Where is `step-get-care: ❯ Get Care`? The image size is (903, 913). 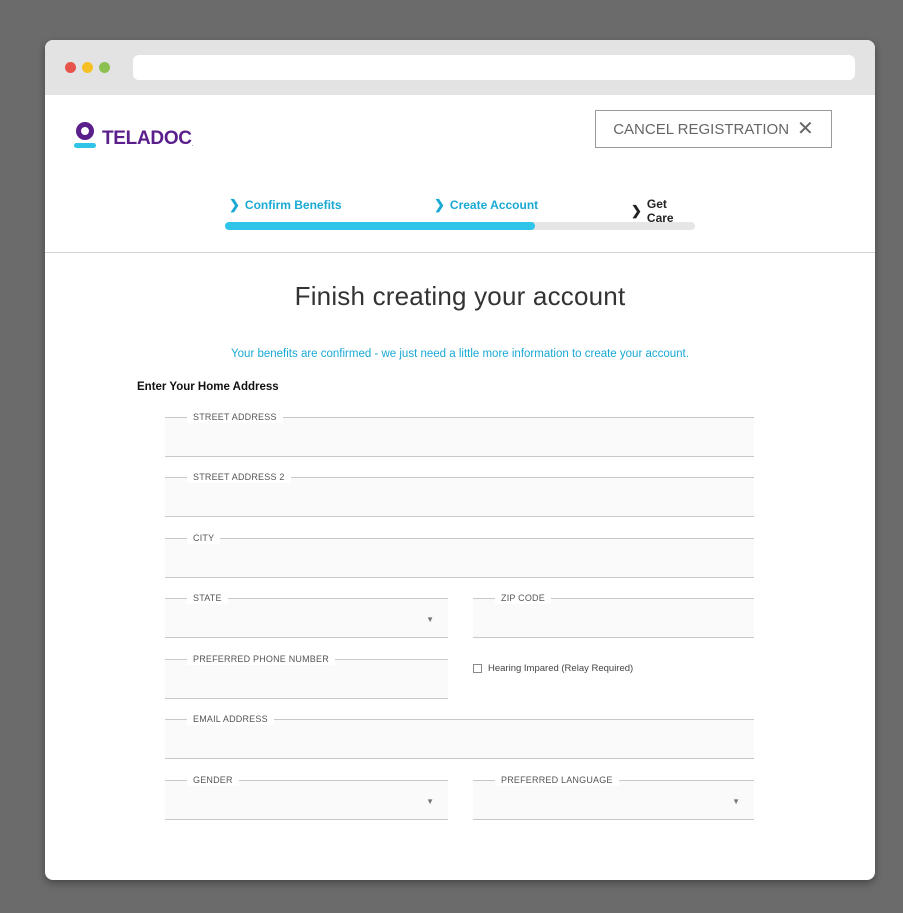 step-get-care: ❯ Get Care is located at coordinates (663, 211).